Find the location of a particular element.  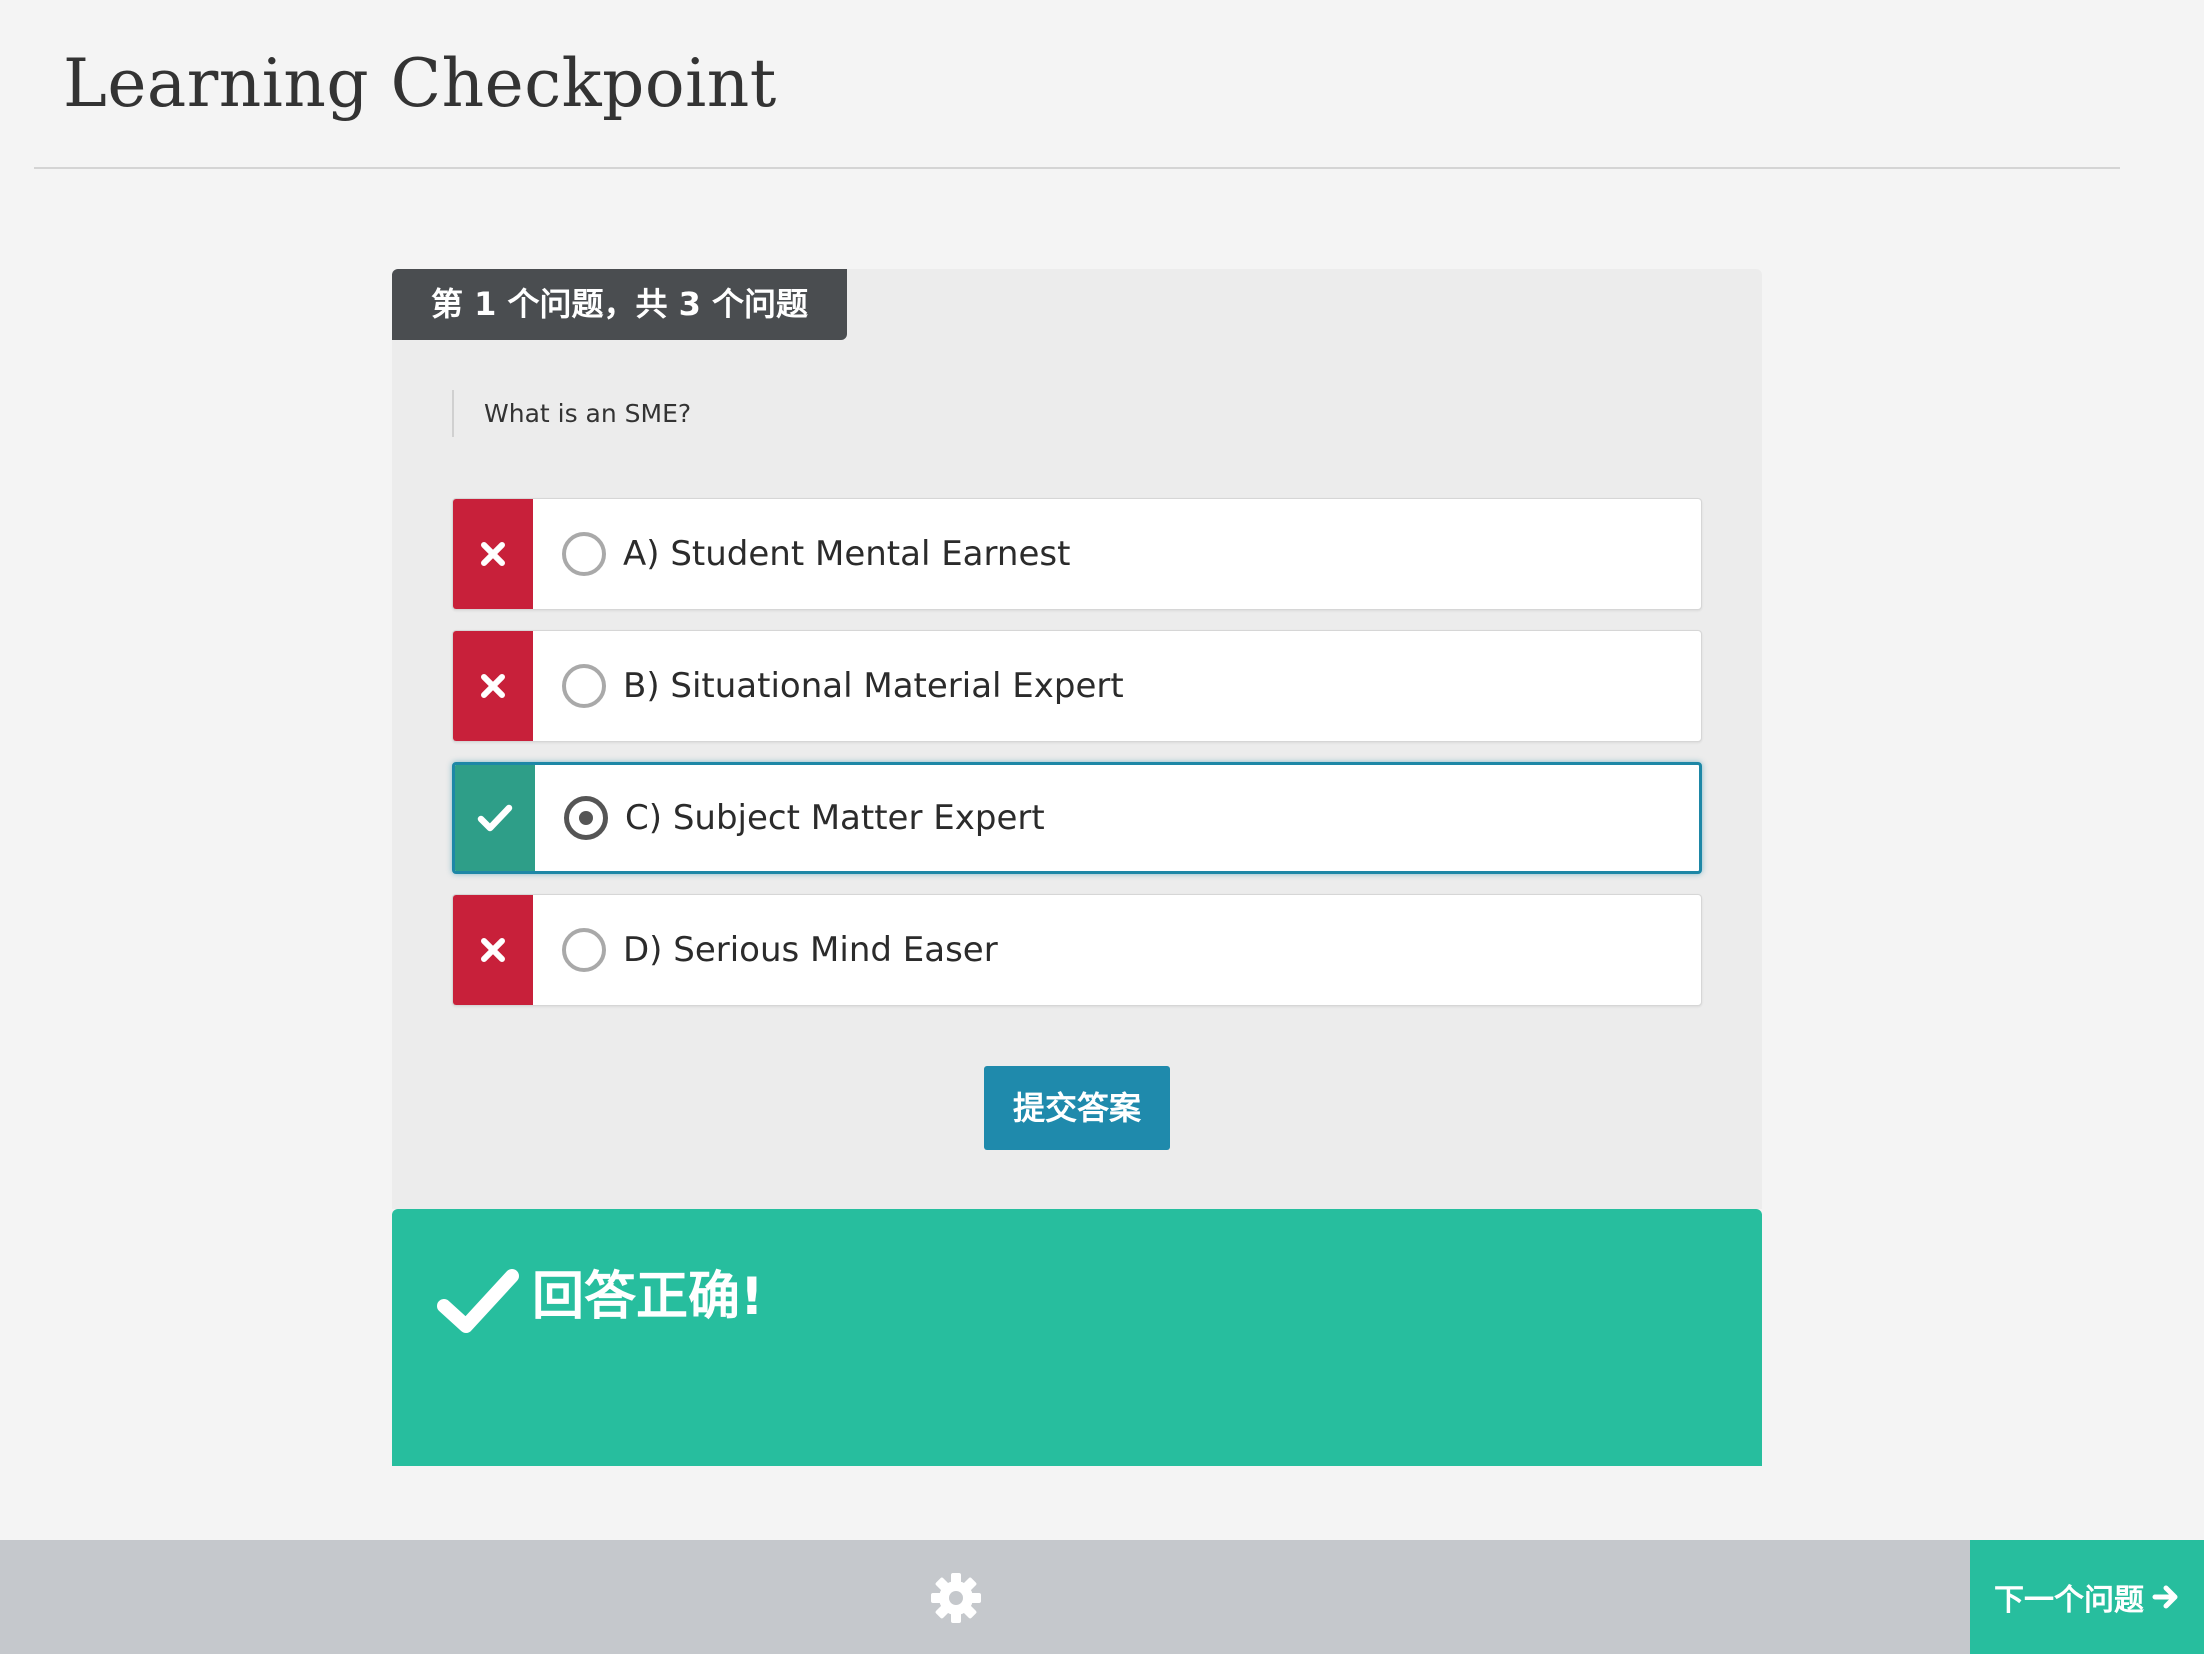

answer-option-label: A) Student Mental Earnest is located at coordinates (847, 554).